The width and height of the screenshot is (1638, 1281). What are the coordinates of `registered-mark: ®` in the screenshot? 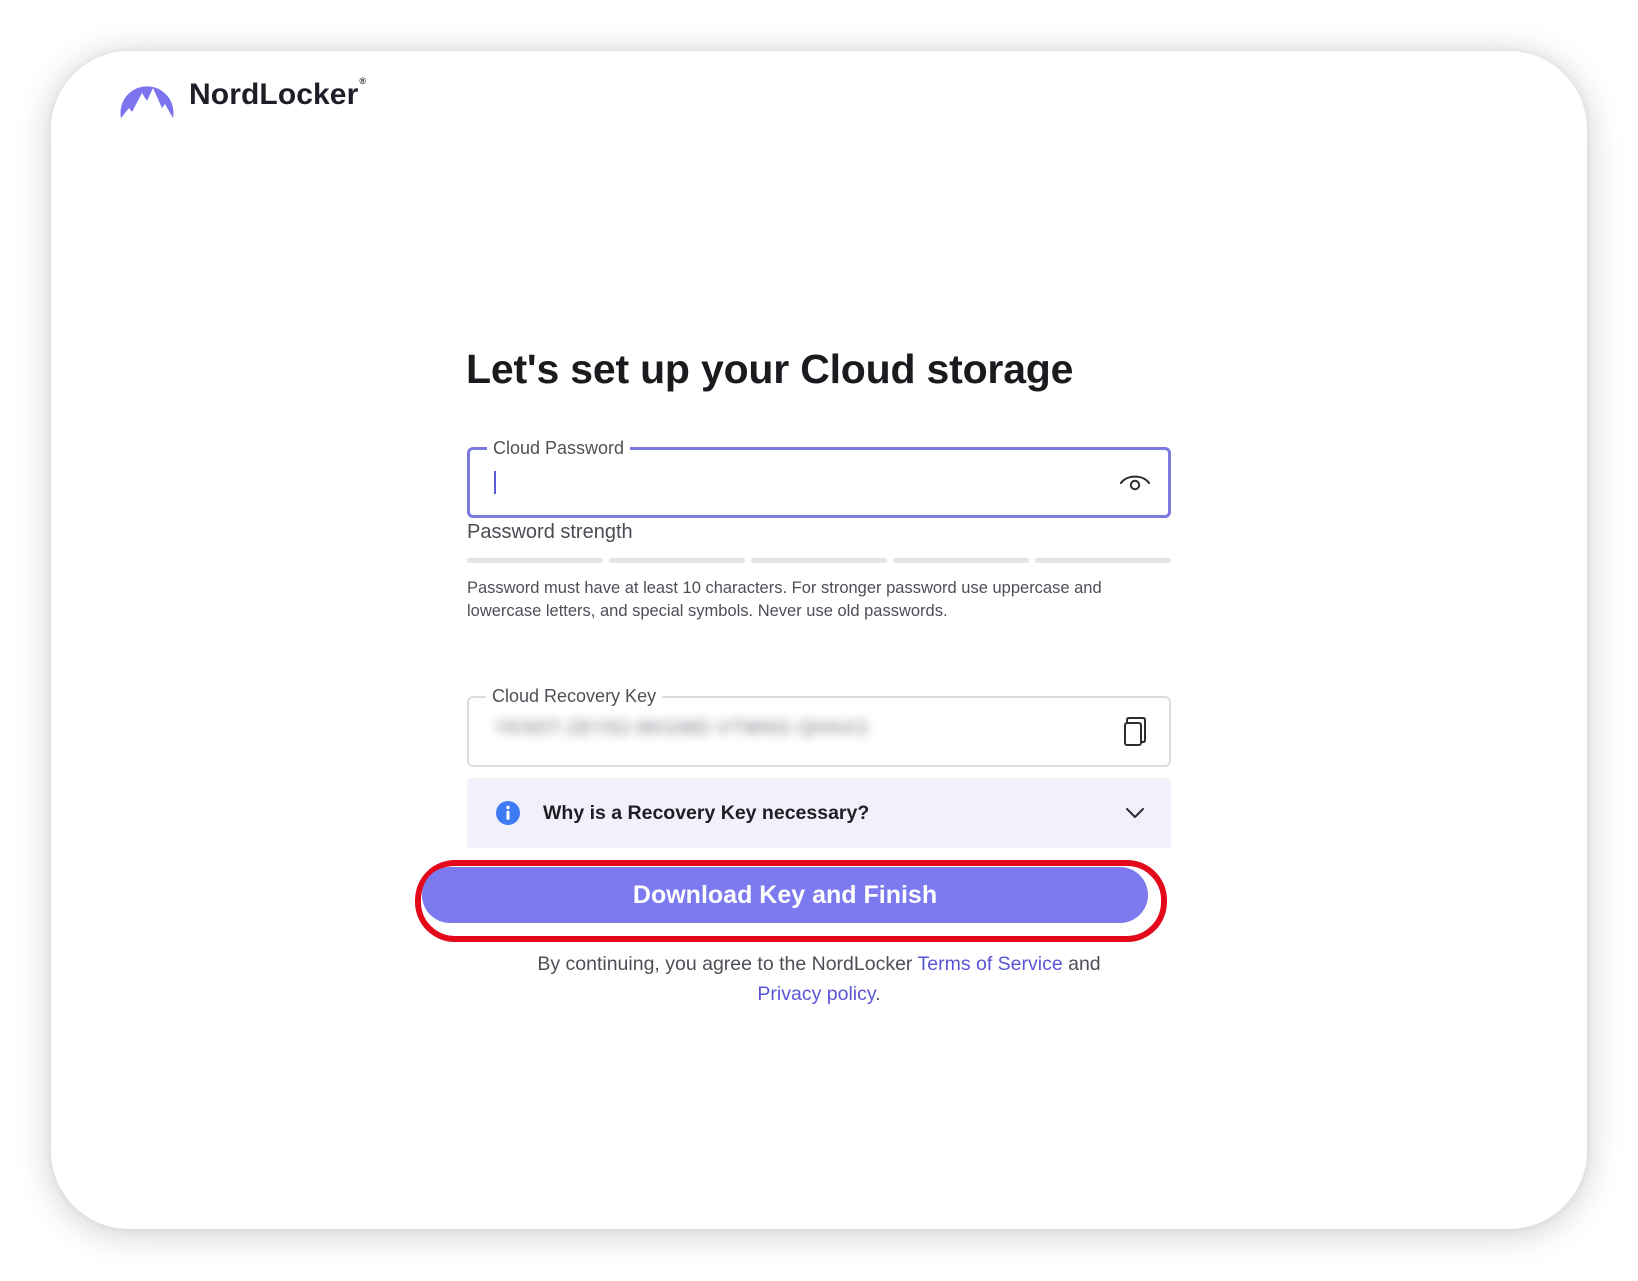 It's located at (363, 81).